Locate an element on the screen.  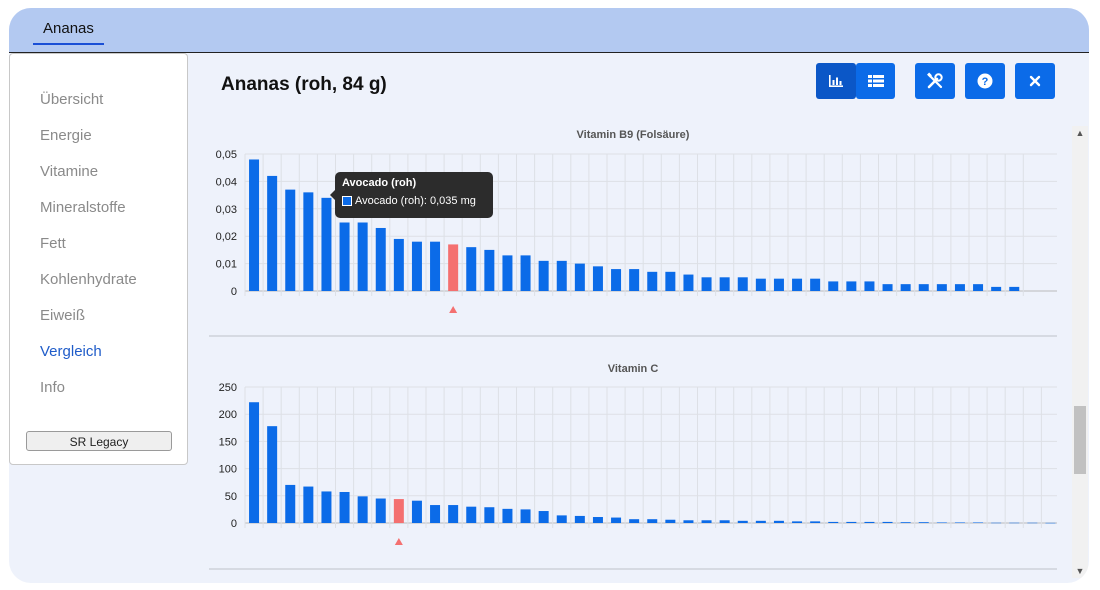
tooltip-row: Avocado (roh): 0,035 mg is located at coordinates (414, 201).